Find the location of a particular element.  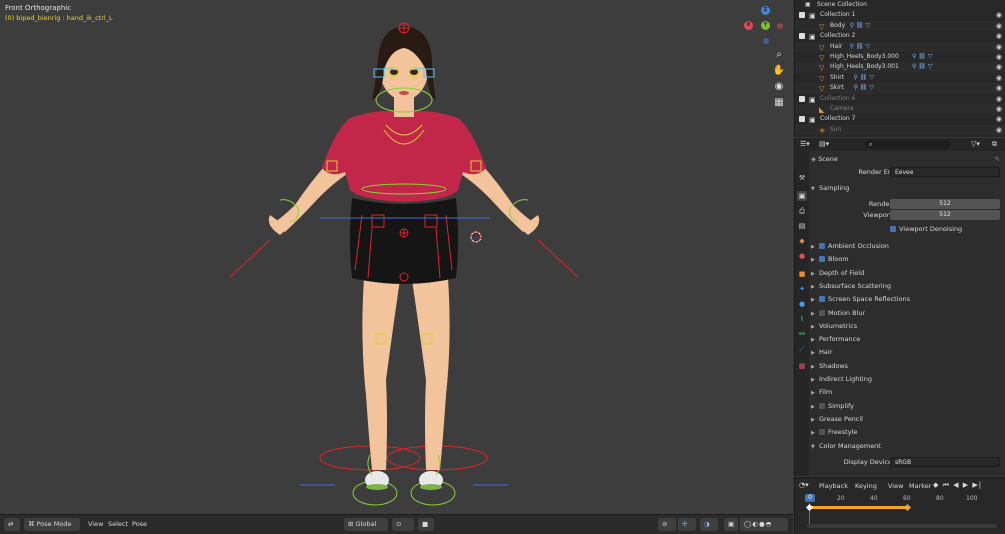

pin-icon: ✎ is located at coordinates (997, 159).